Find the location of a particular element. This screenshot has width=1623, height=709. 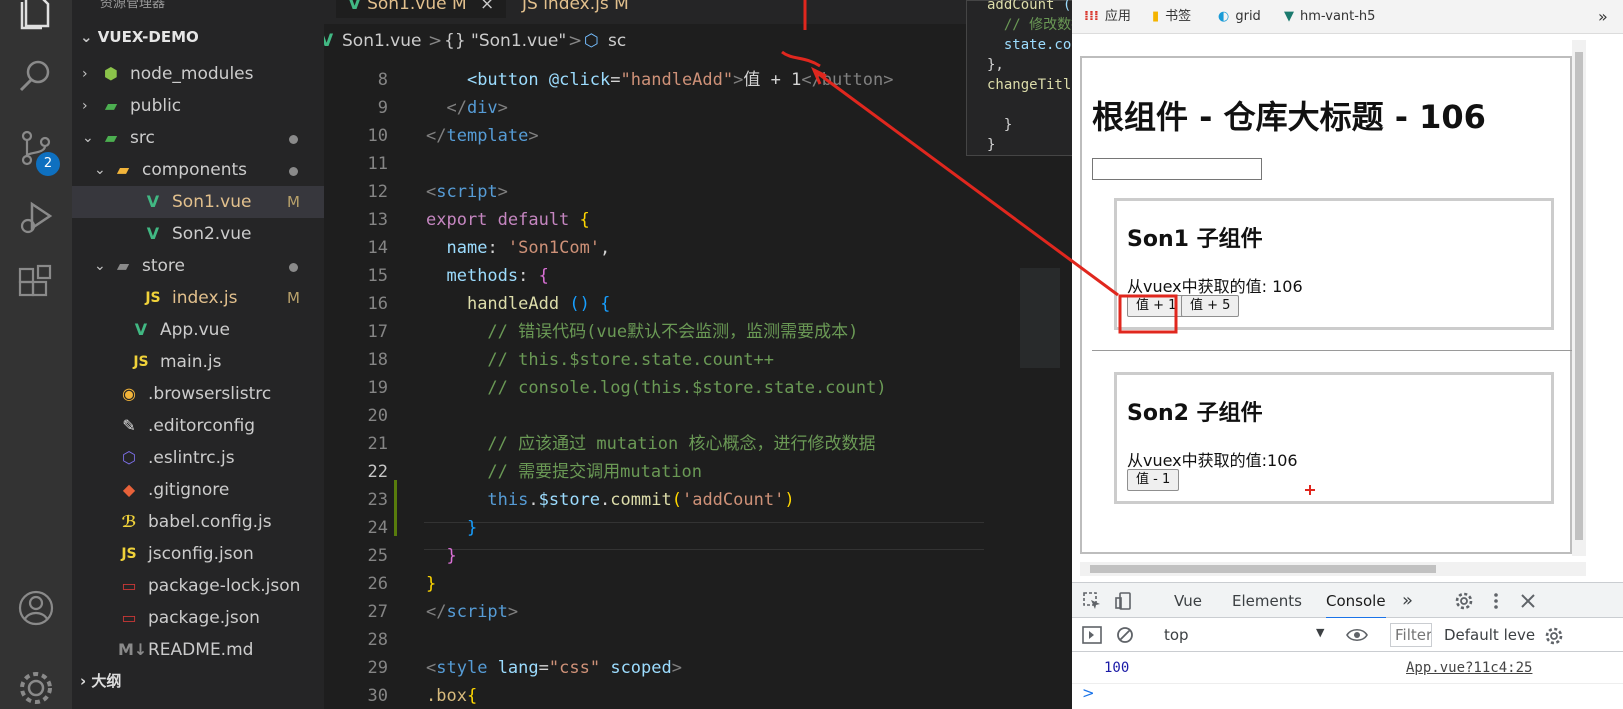

js-file-icon: JS is located at coordinates (153, 298).